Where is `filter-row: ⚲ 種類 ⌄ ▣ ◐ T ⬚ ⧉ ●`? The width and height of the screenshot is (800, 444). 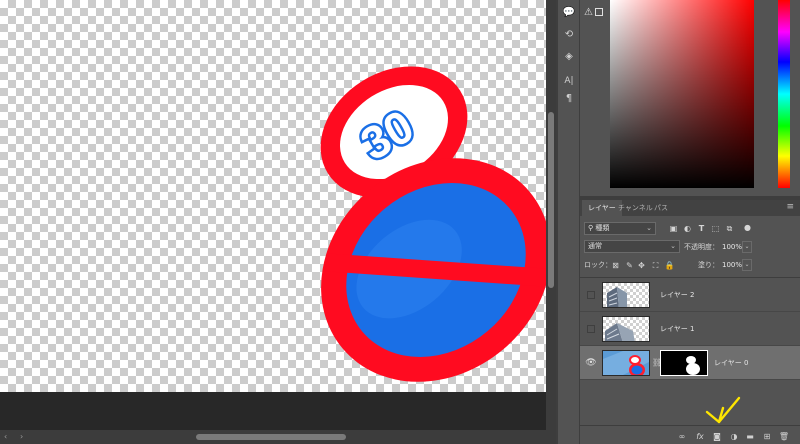 filter-row: ⚲ 種類 ⌄ ▣ ◐ T ⬚ ⧉ ● is located at coordinates (690, 229).